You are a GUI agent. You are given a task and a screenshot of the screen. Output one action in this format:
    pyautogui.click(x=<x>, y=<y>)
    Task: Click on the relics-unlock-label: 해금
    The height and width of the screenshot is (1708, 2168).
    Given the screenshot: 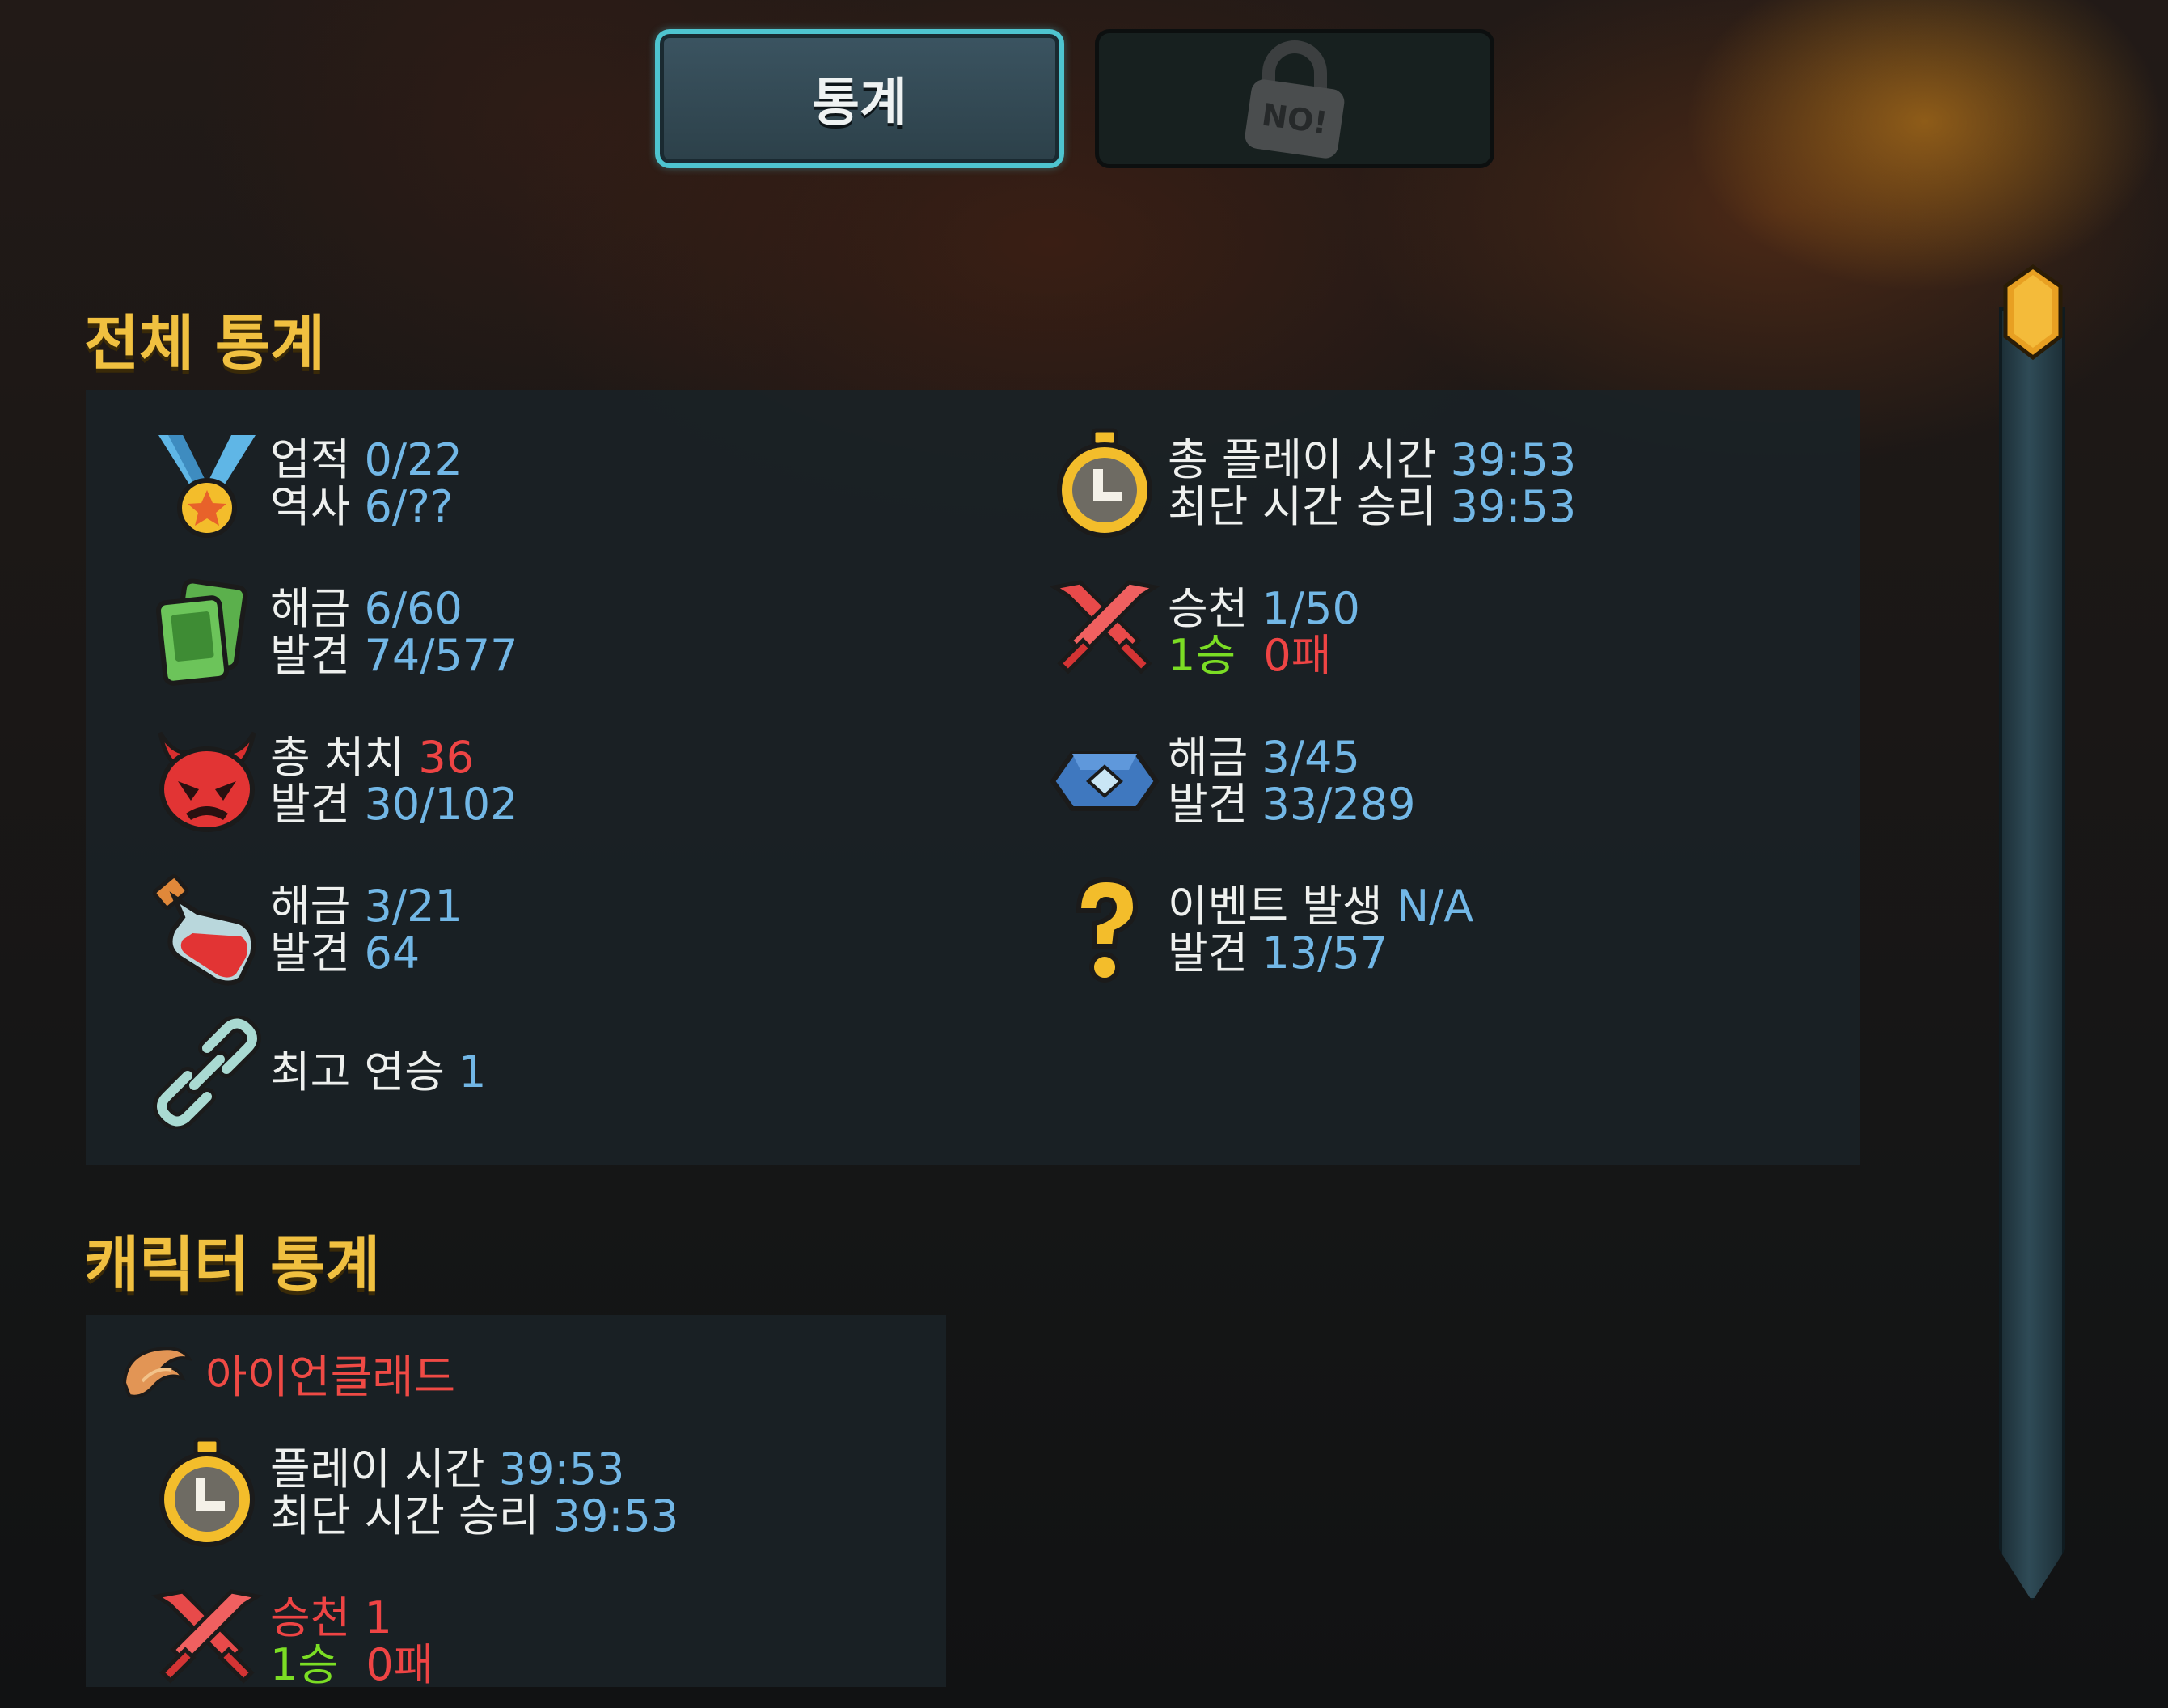 What is the action you would take?
    pyautogui.click(x=1208, y=757)
    